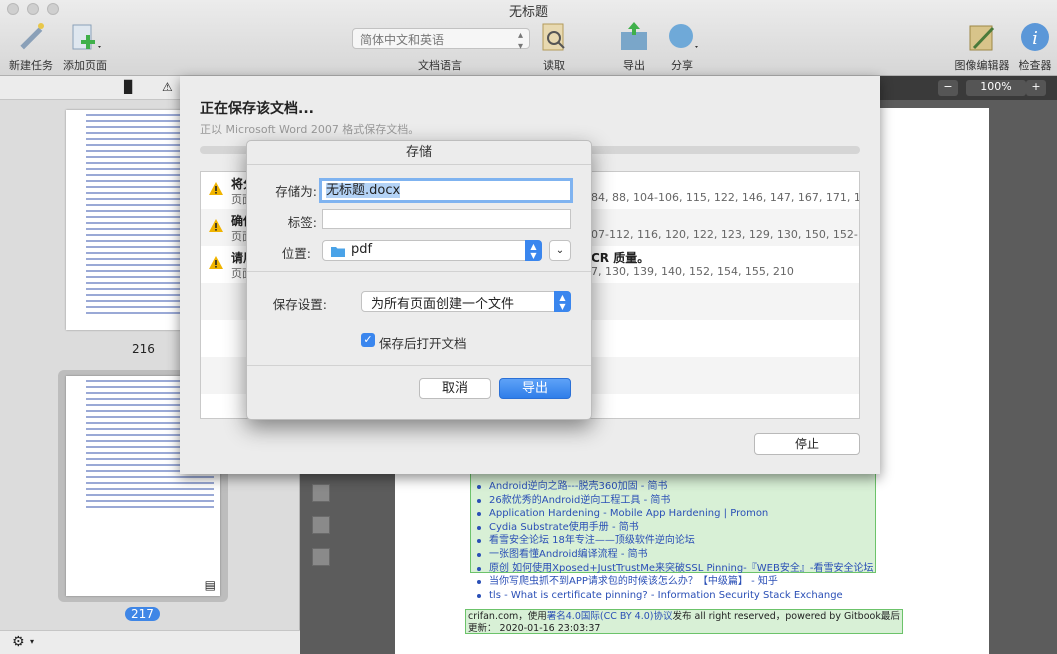 Image resolution: width=1057 pixels, height=654 pixels. I want to click on inspector-button: i 检查器, so click(1035, 46).